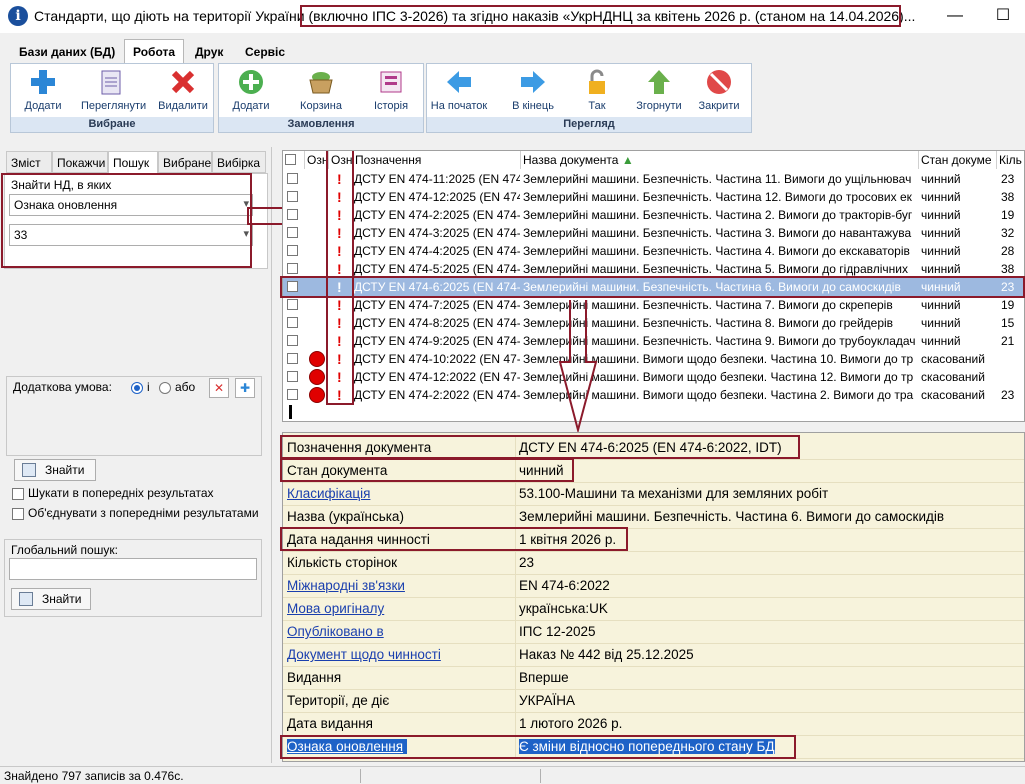 This screenshot has height=784, width=1025. What do you see at coordinates (209, 51) in the screenshot?
I see `tab-print: Друк` at bounding box center [209, 51].